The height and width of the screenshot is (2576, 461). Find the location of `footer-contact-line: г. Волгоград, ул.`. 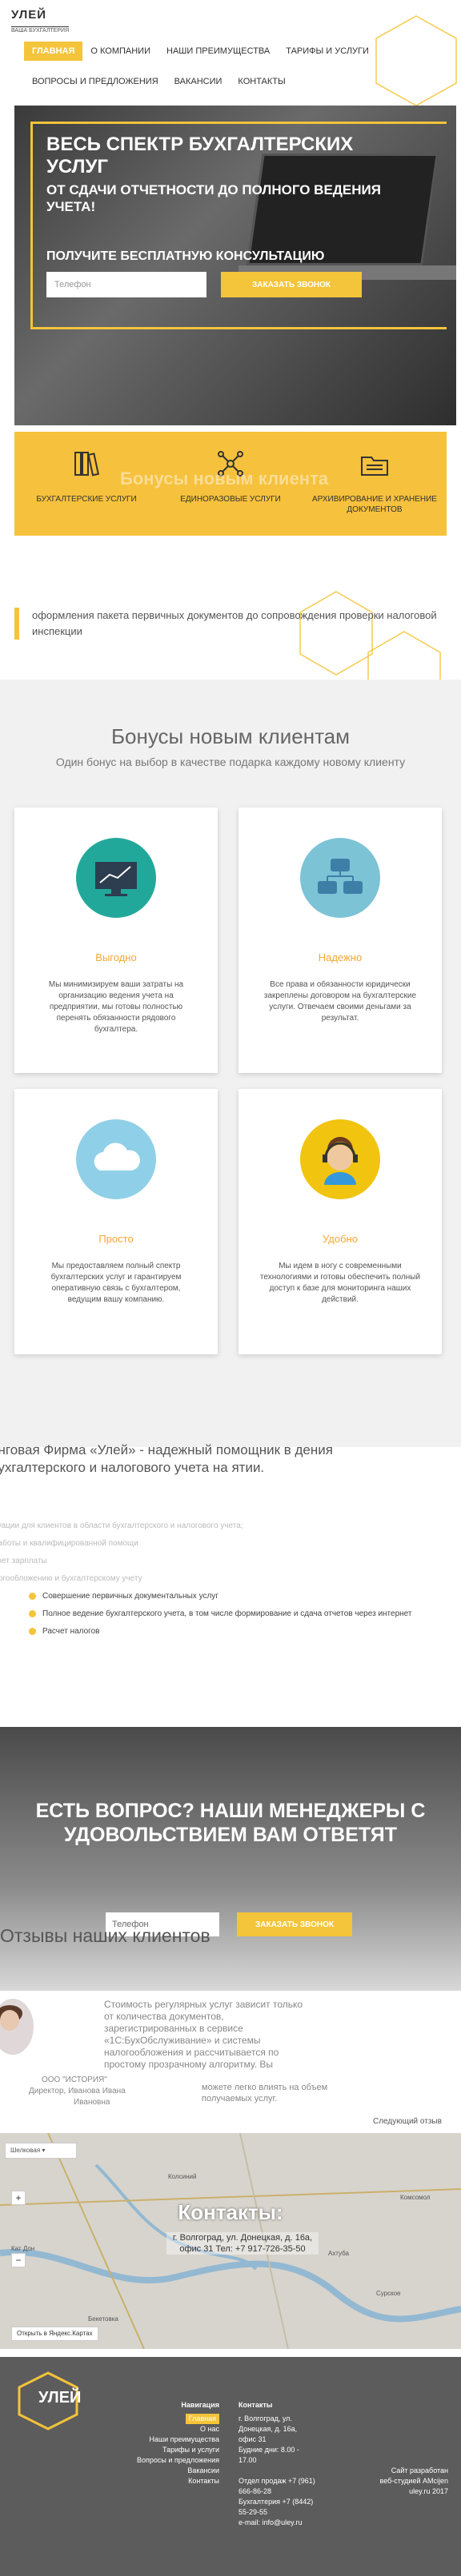

footer-contact-line: г. Волгоград, ул. is located at coordinates (265, 2419).